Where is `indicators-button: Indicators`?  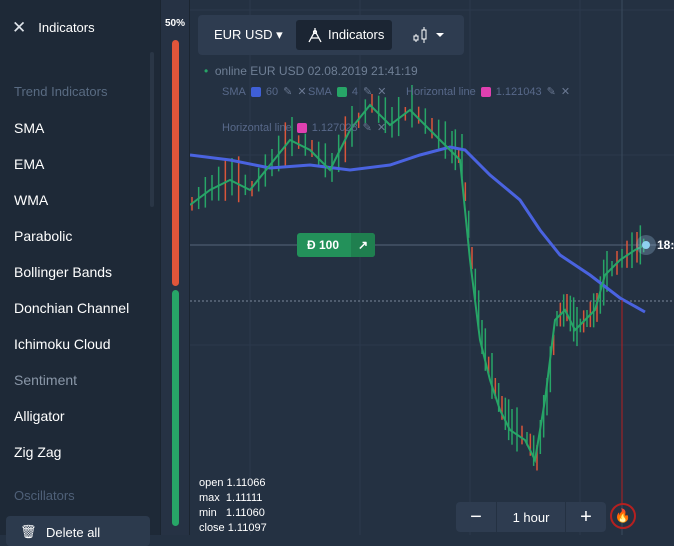 indicators-button: Indicators is located at coordinates (344, 35).